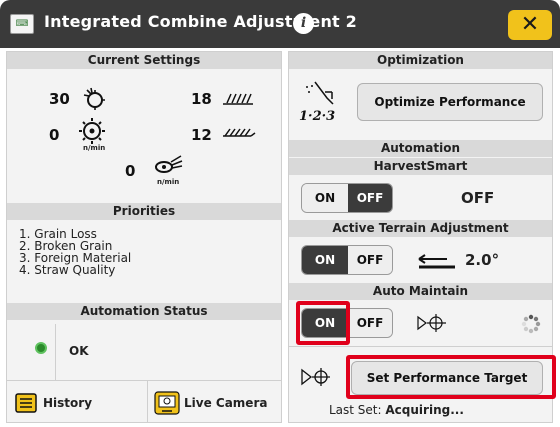 This screenshot has width=560, height=427. What do you see at coordinates (94, 148) in the screenshot?
I see `fan-unit: n/min` at bounding box center [94, 148].